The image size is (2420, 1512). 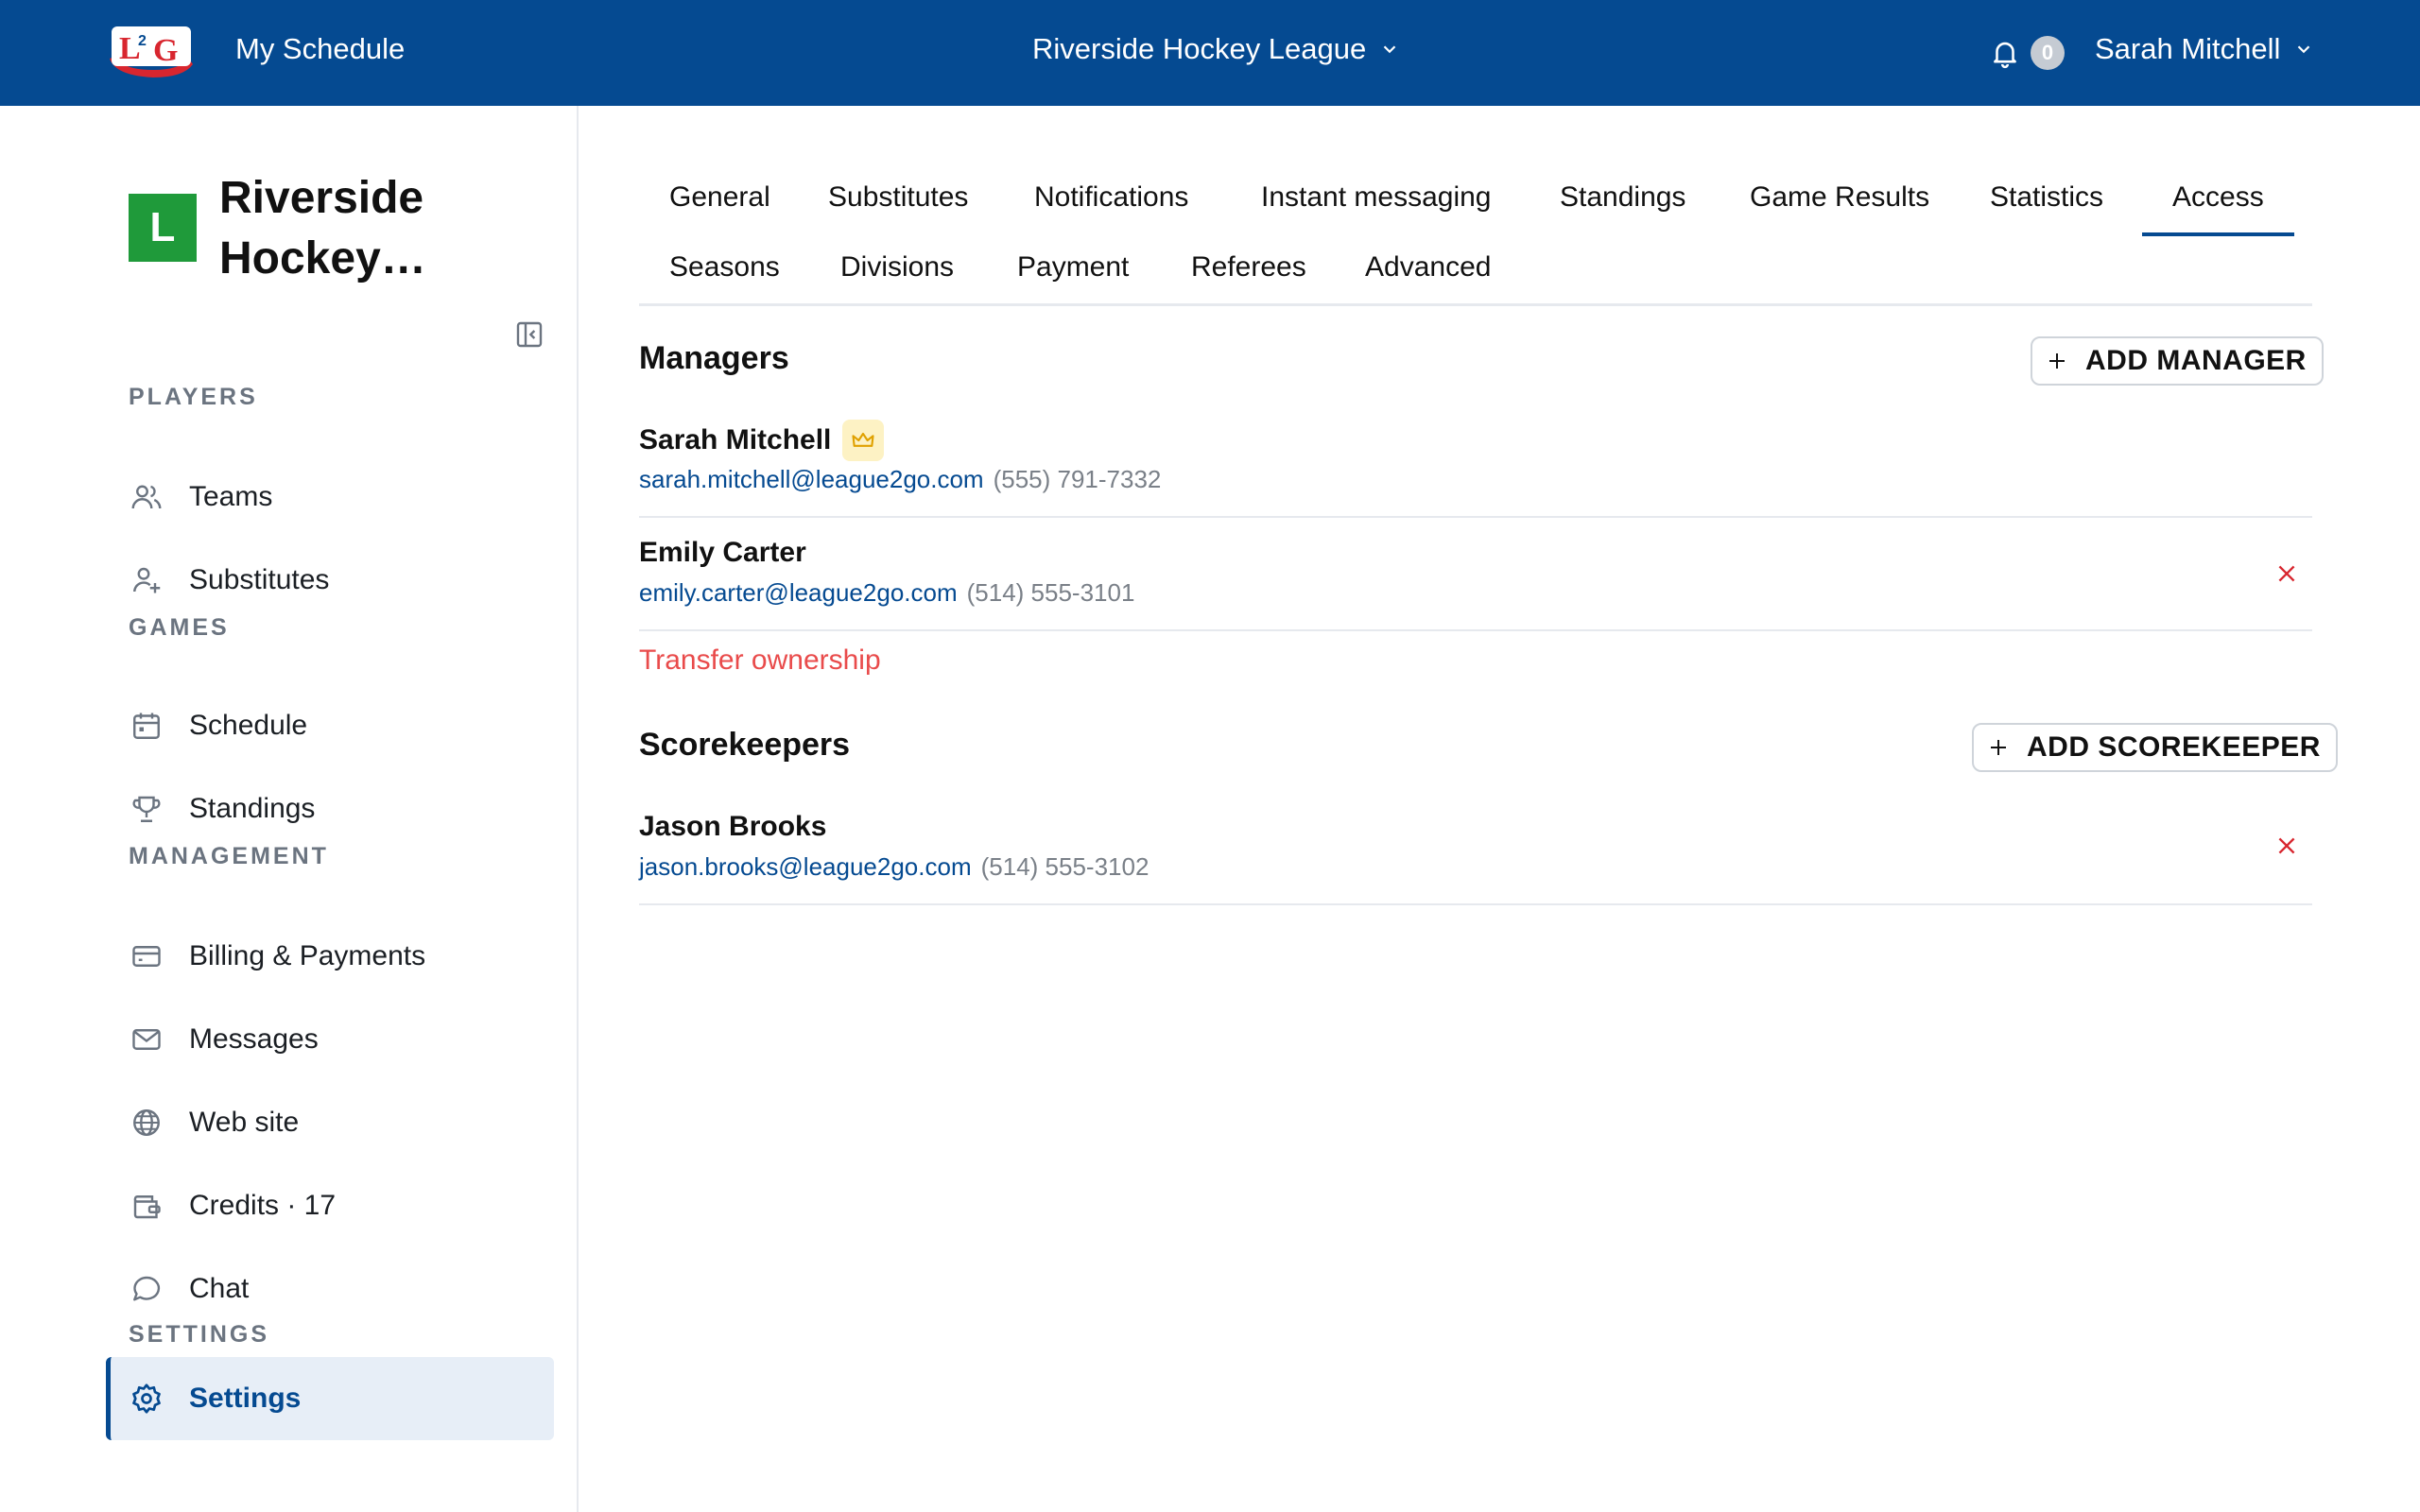 I want to click on sidebar-item-substitutes: Substitutes, so click(x=330, y=580).